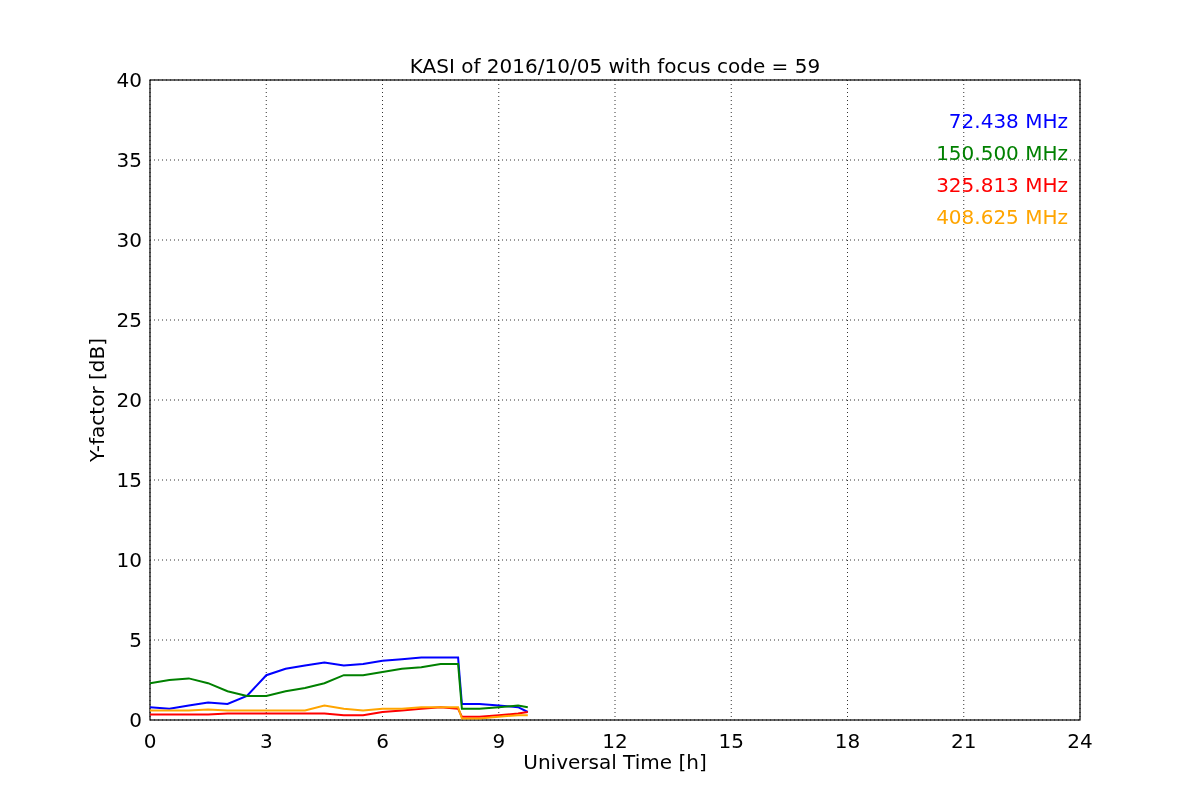  What do you see at coordinates (129, 320) in the screenshot?
I see `y-tick-label: 25` at bounding box center [129, 320].